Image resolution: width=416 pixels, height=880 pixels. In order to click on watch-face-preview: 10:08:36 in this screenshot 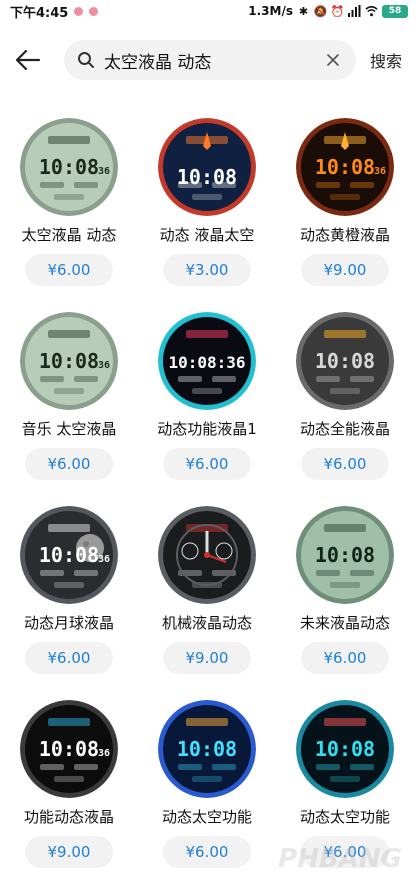, I will do `click(207, 361)`.